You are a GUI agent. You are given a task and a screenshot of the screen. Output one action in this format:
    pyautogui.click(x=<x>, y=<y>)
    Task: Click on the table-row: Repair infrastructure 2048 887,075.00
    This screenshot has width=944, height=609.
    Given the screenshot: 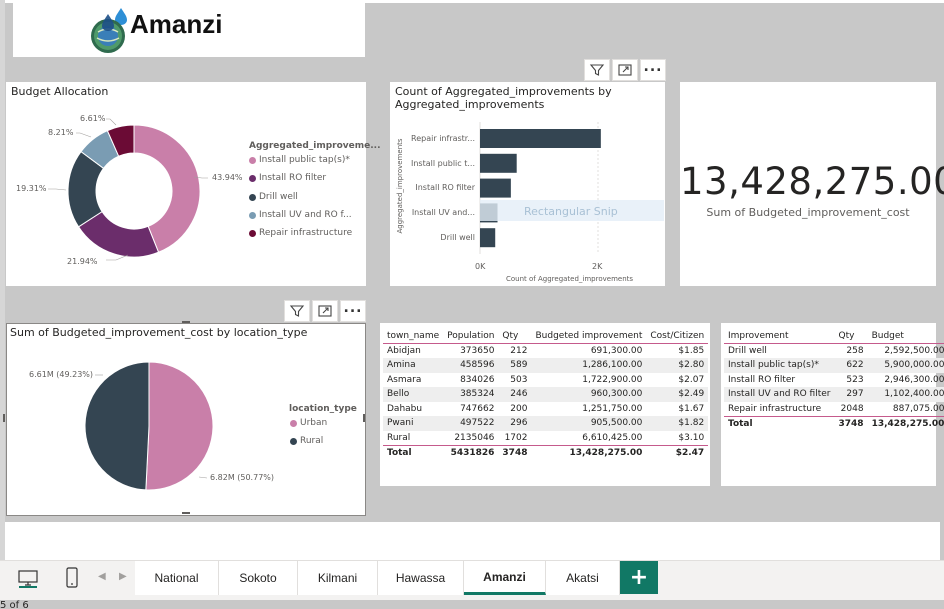 What is the action you would take?
    pyautogui.click(x=834, y=409)
    